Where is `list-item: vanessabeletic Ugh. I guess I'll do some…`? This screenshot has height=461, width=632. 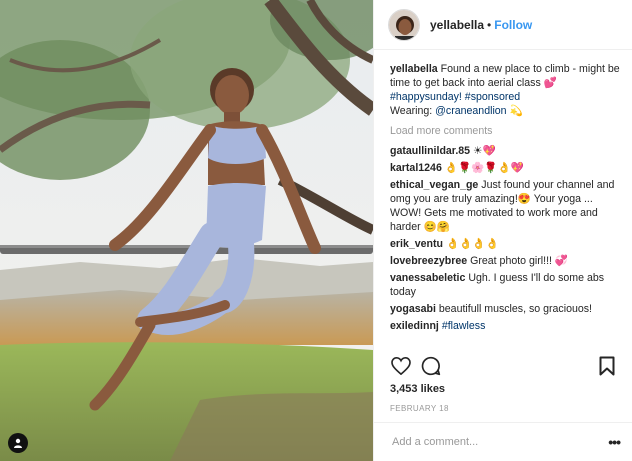
list-item: vanessabeletic Ugh. I guess I'll do some… is located at coordinates (506, 285).